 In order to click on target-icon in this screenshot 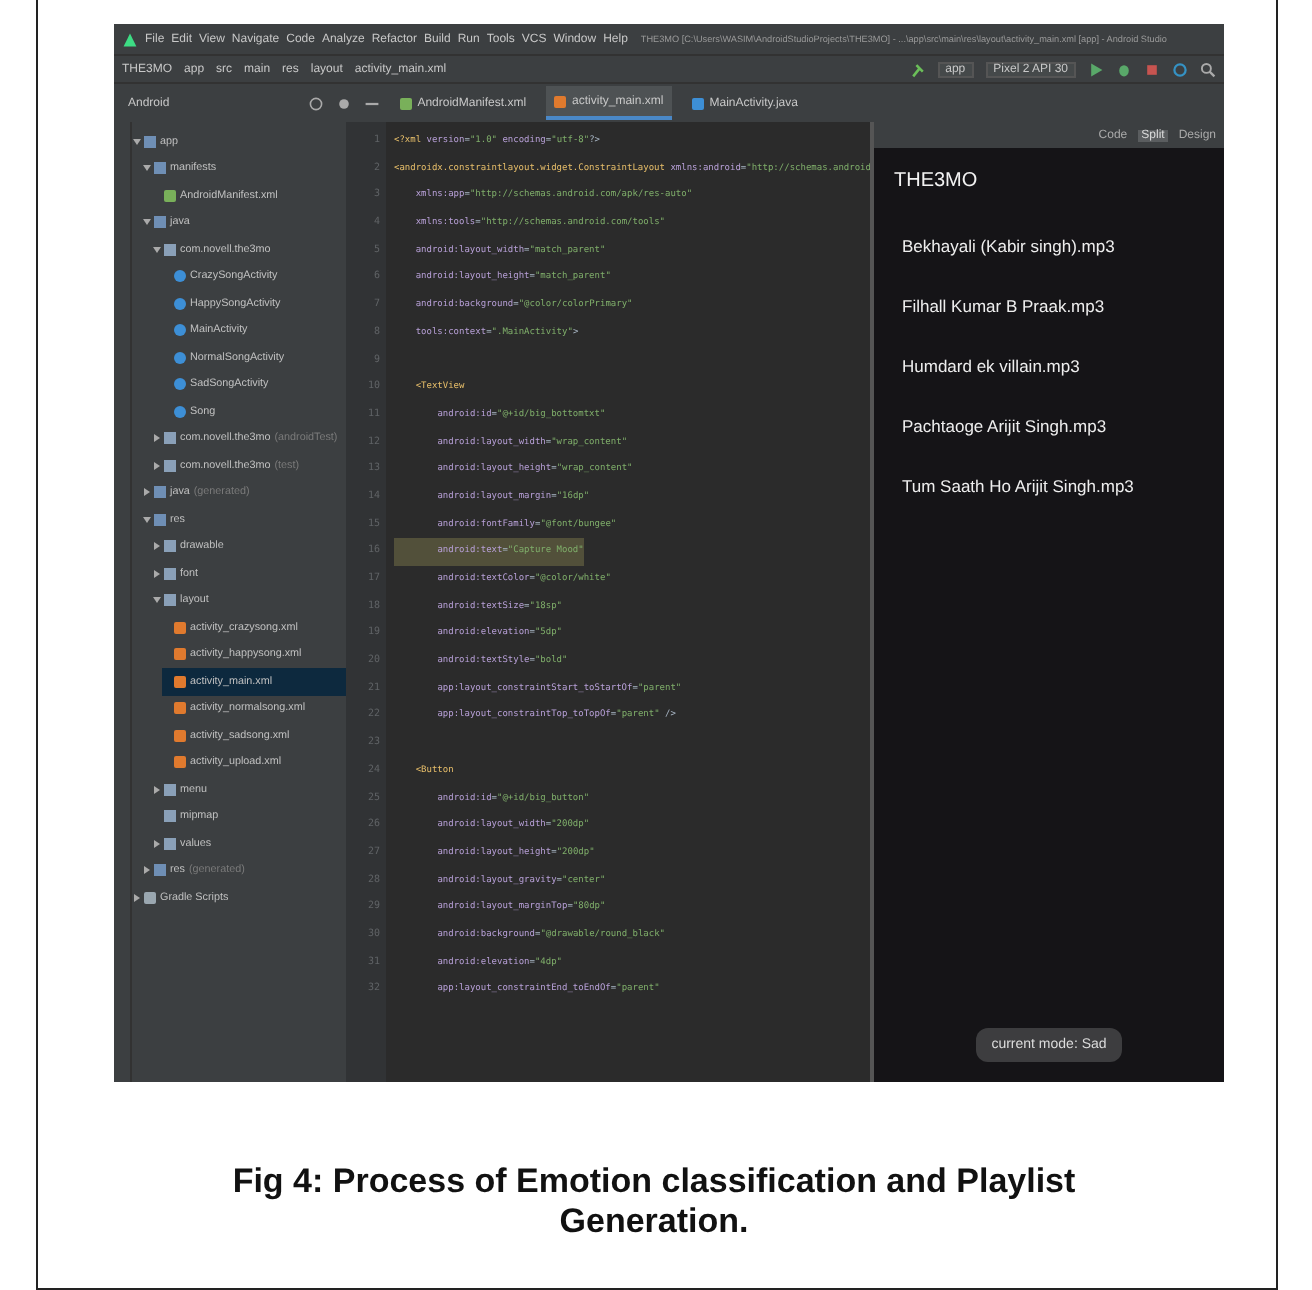, I will do `click(315, 103)`.